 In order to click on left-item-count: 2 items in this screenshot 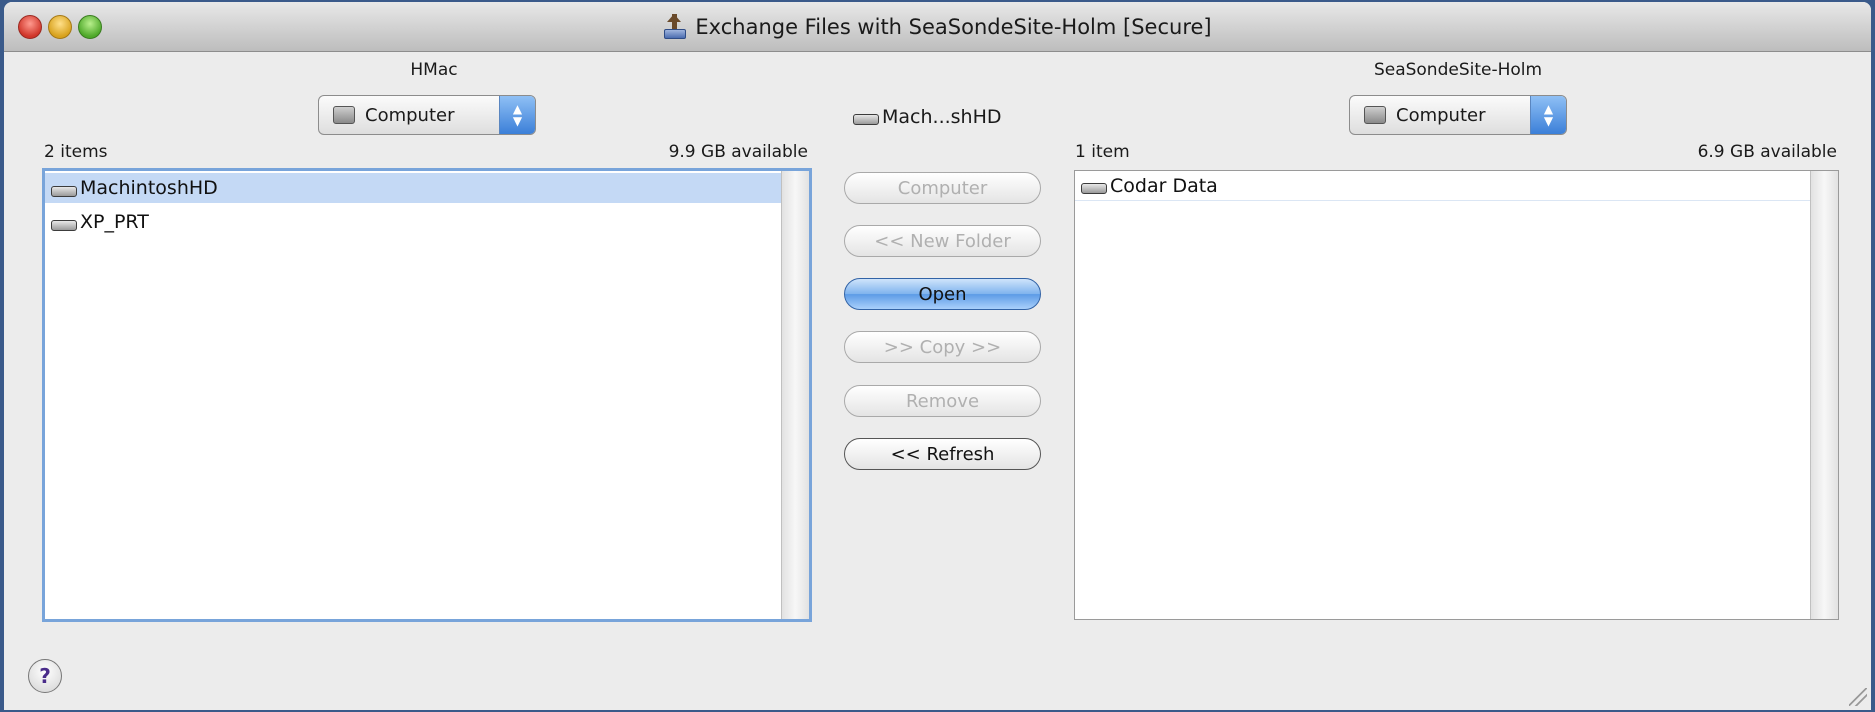, I will do `click(76, 152)`.